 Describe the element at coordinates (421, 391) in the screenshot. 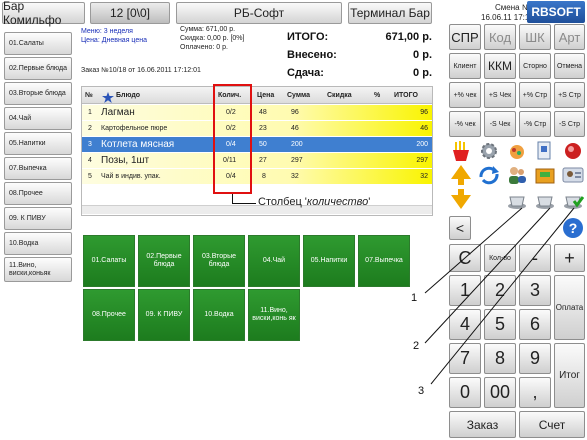

I see `callout-number-3: 3` at that location.